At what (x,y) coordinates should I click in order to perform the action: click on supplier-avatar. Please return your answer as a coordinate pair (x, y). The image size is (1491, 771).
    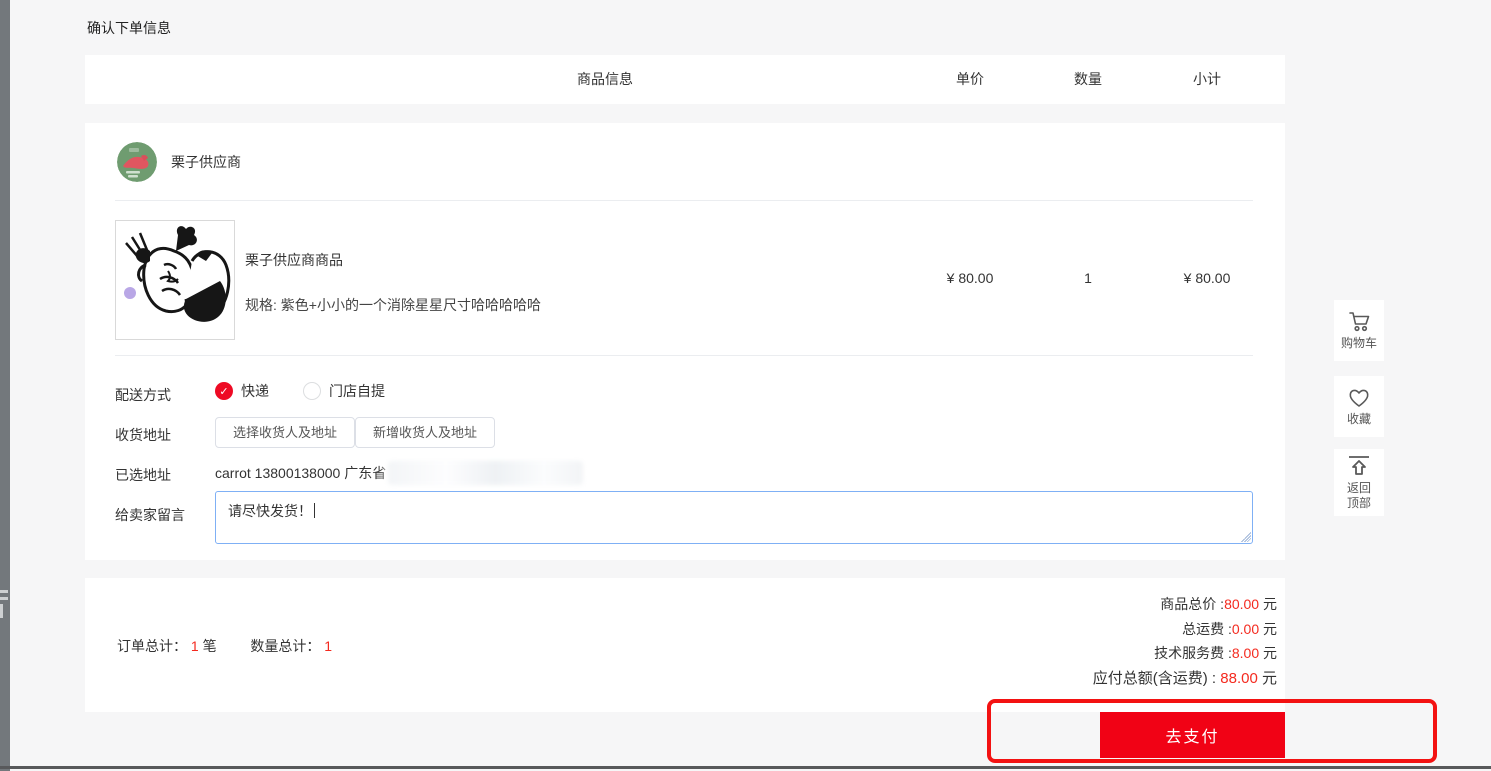
    Looking at the image, I should click on (137, 162).